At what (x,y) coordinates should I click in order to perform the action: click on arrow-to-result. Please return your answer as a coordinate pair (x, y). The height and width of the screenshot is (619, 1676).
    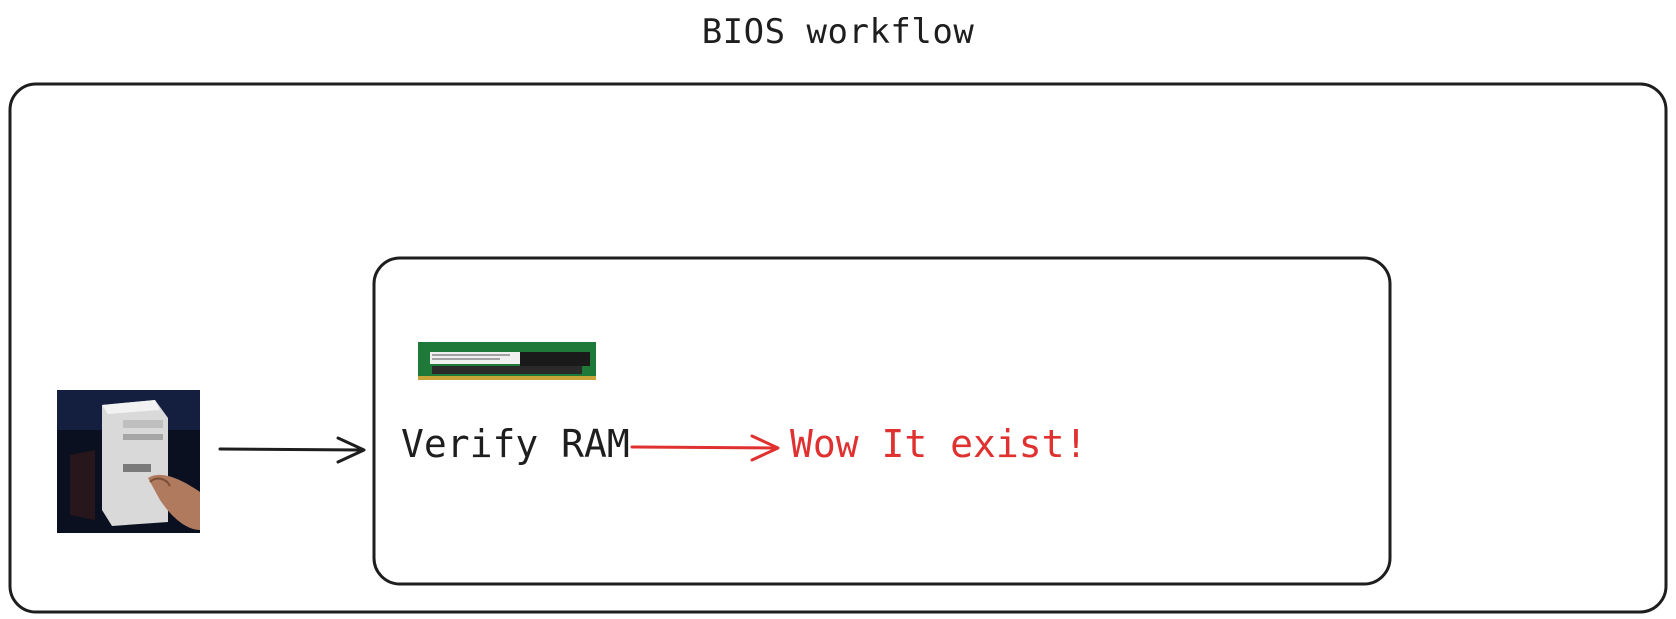
    Looking at the image, I should click on (705, 448).